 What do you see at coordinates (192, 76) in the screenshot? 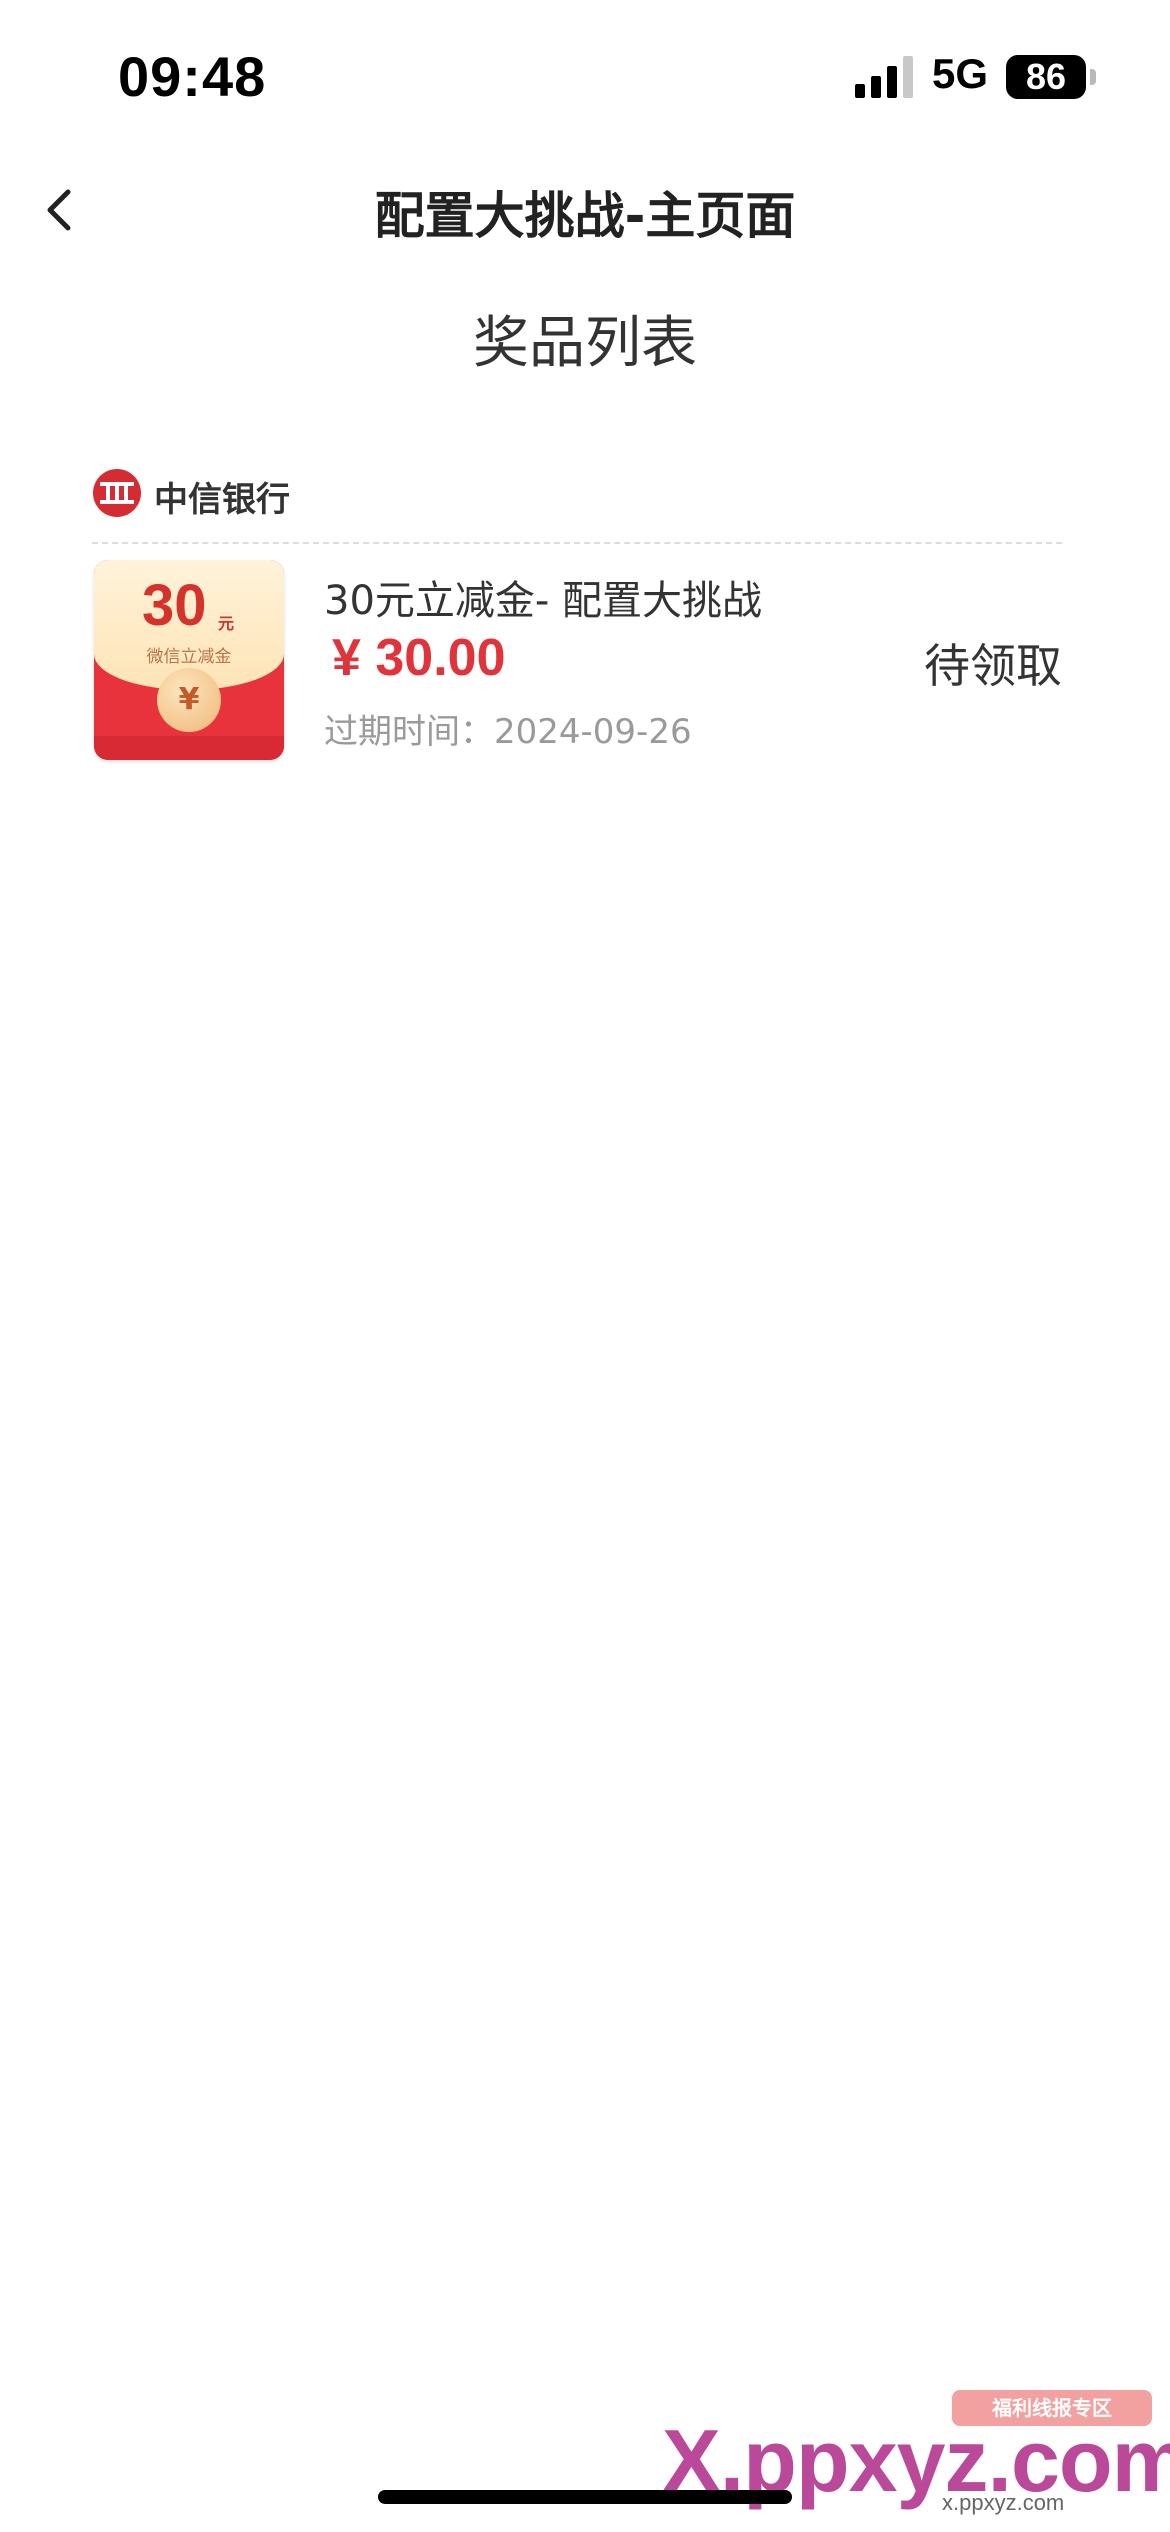
I see `status-time: 09:48` at bounding box center [192, 76].